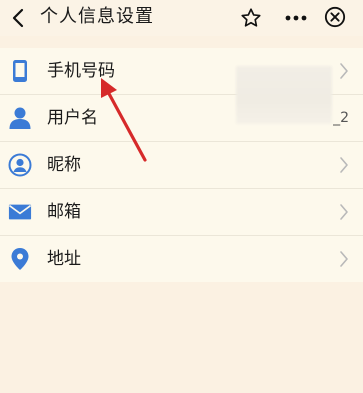  Describe the element at coordinates (64, 165) in the screenshot. I see `nickname-label: 昵称` at that location.